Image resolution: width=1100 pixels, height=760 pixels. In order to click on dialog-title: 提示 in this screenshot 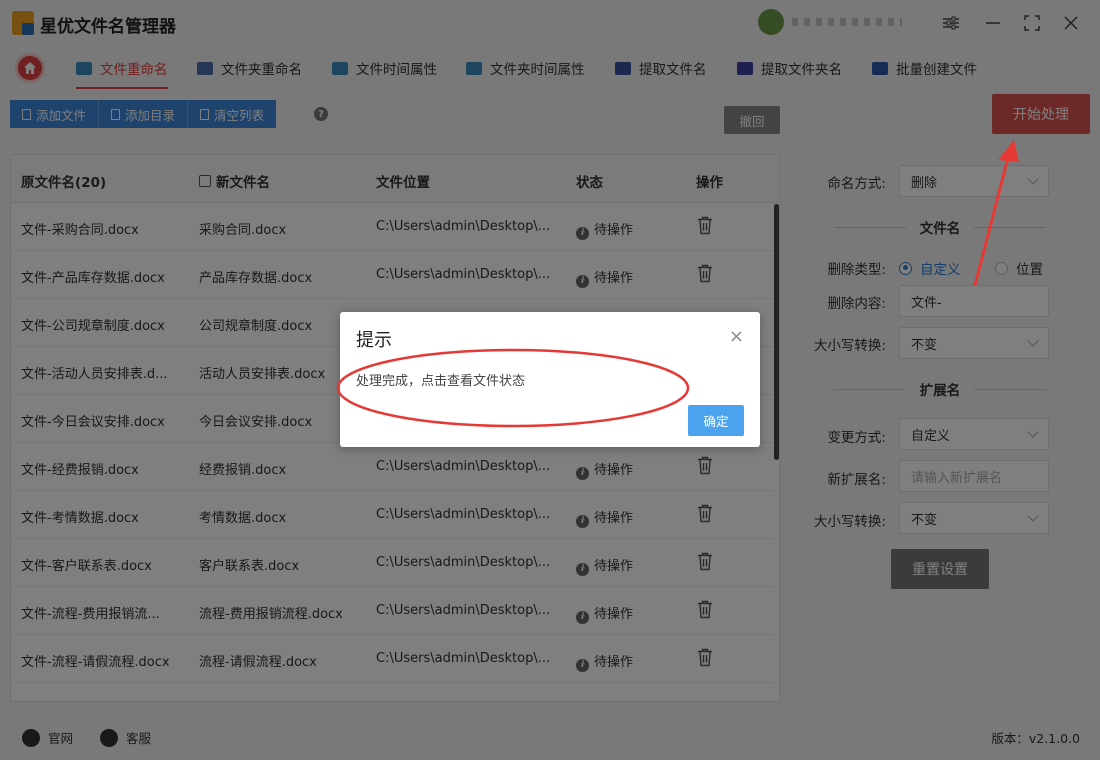, I will do `click(374, 340)`.